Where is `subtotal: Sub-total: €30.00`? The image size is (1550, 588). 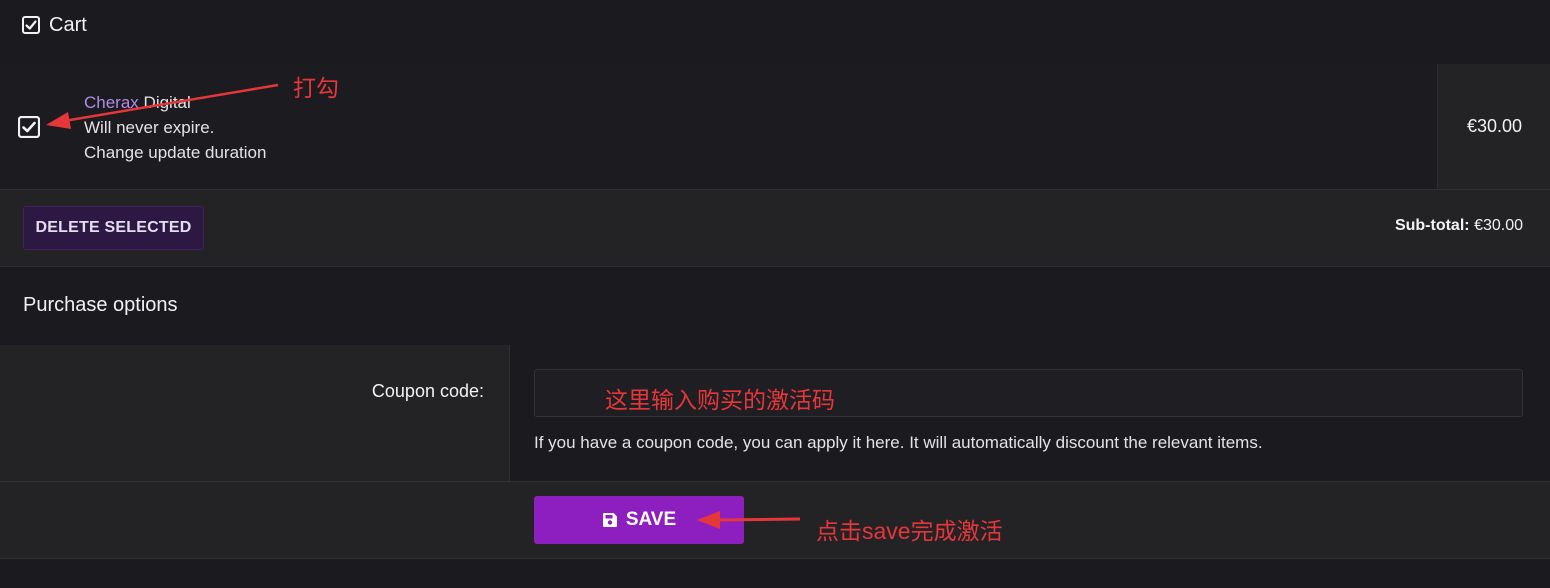 subtotal: Sub-total: €30.00 is located at coordinates (1459, 226).